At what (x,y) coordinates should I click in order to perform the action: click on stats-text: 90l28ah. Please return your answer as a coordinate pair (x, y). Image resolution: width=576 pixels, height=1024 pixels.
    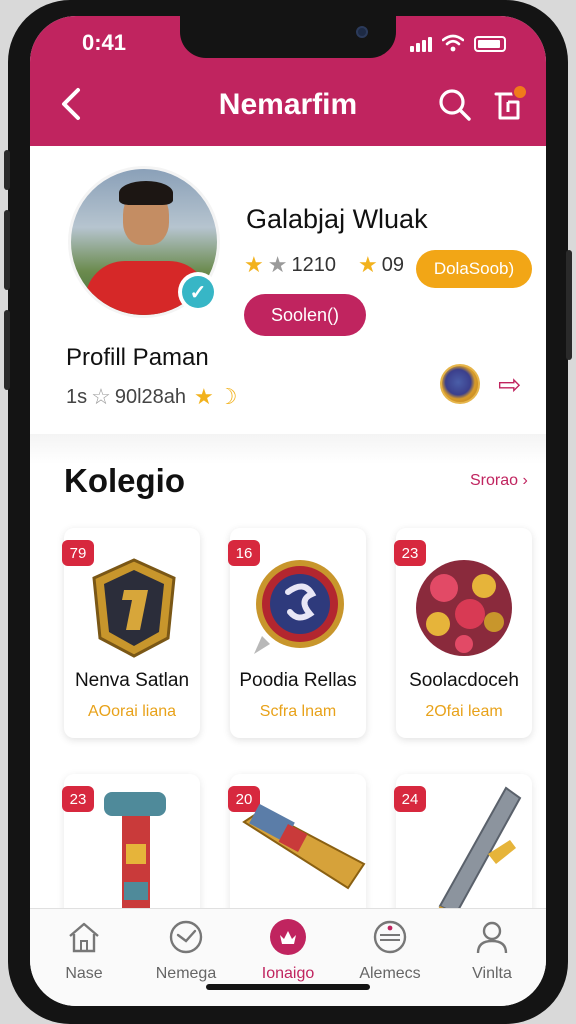
    Looking at the image, I should click on (150, 396).